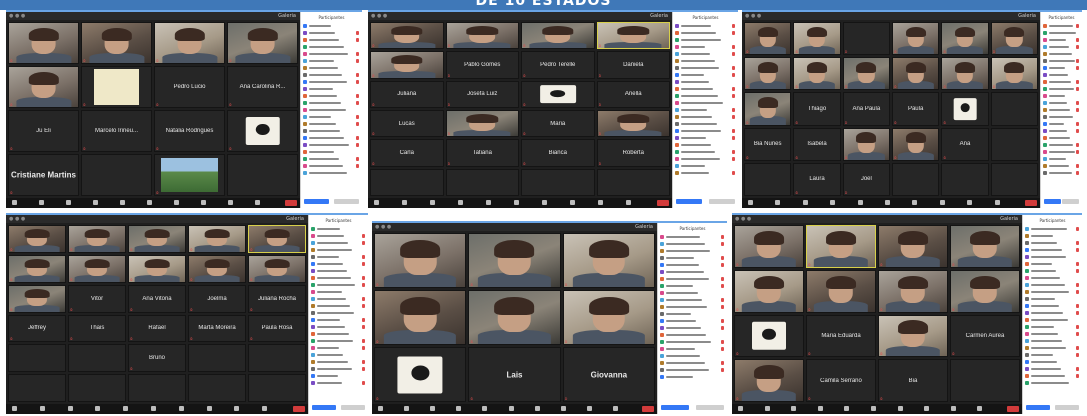 The height and width of the screenshot is (416, 1087). Describe the element at coordinates (407, 124) in the screenshot. I see `participant-tile: Lucas ⦸` at that location.